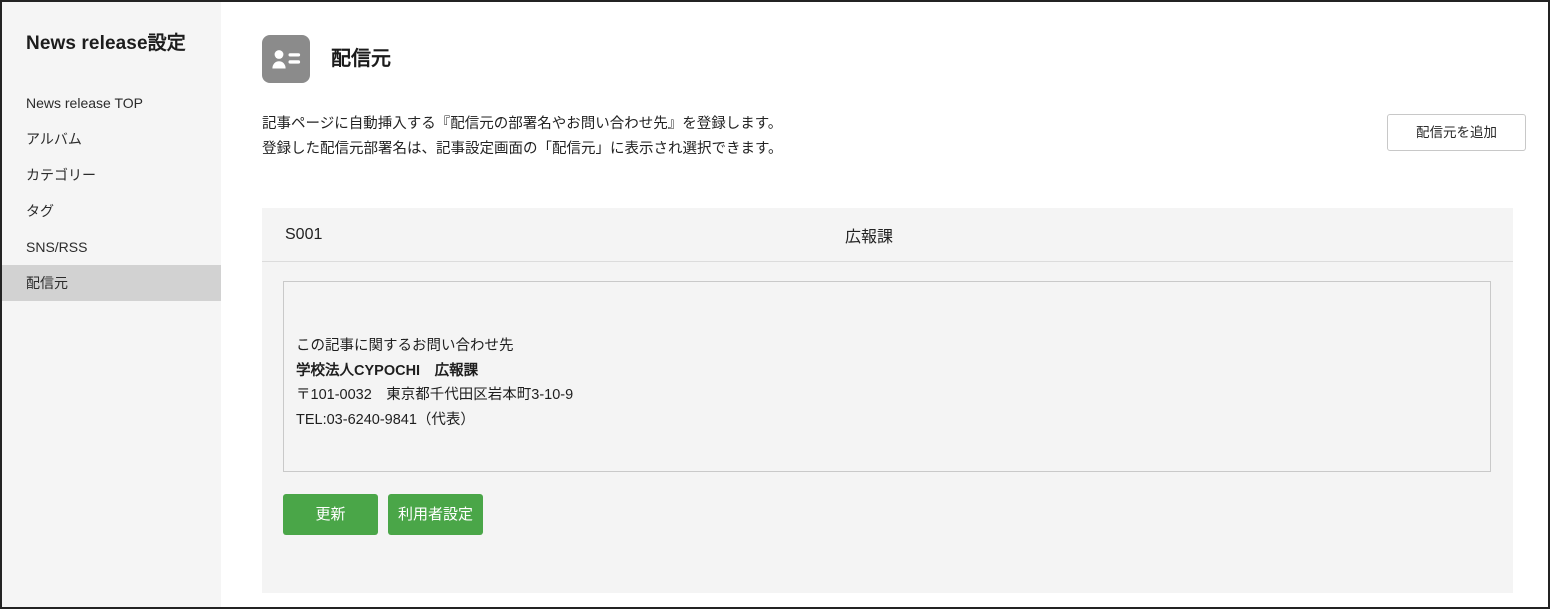 The height and width of the screenshot is (609, 1550). What do you see at coordinates (887, 503) in the screenshot?
I see `panel-button-row: 更新 利用者設定` at bounding box center [887, 503].